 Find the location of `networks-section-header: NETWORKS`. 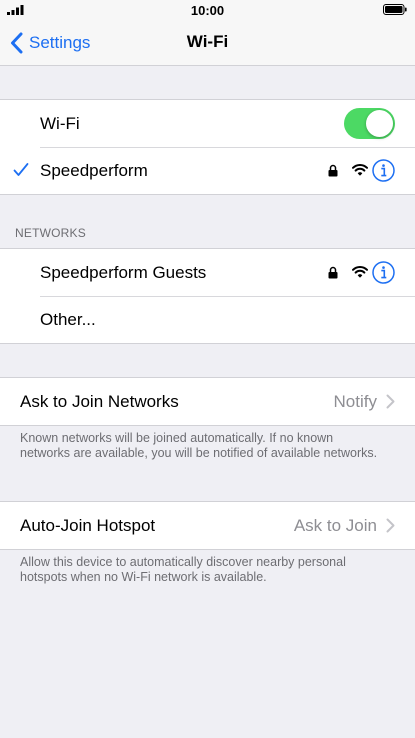

networks-section-header: NETWORKS is located at coordinates (50, 233).